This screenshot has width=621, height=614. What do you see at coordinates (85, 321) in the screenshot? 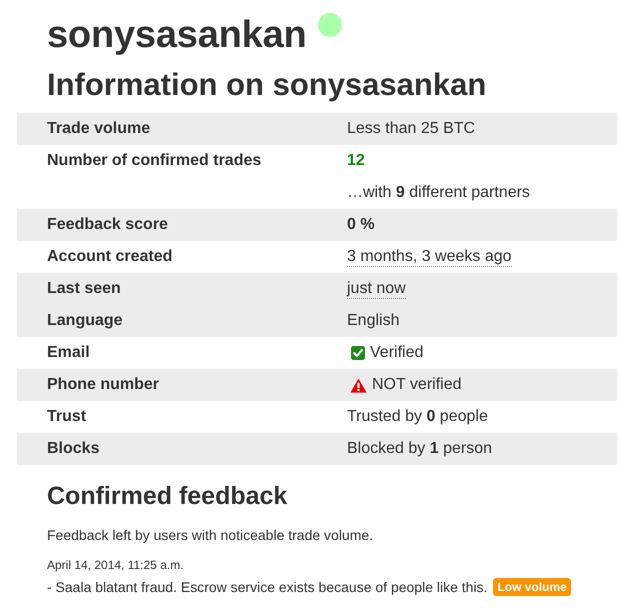
I see `row-label: Language` at bounding box center [85, 321].